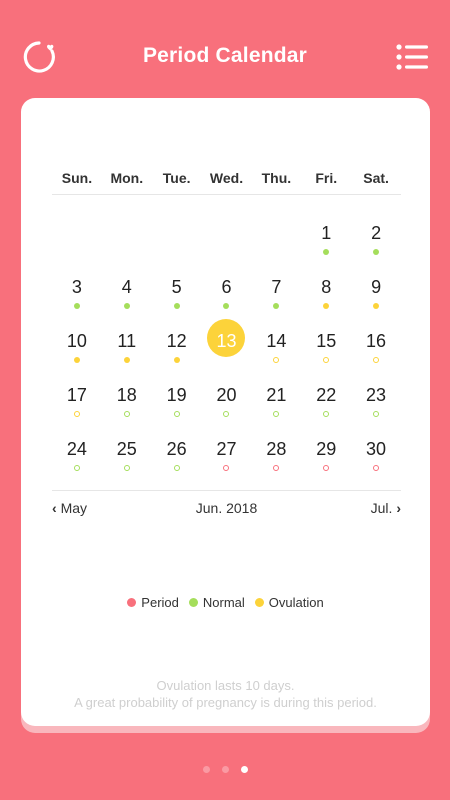  I want to click on page-title: Period Calendar, so click(225, 55).